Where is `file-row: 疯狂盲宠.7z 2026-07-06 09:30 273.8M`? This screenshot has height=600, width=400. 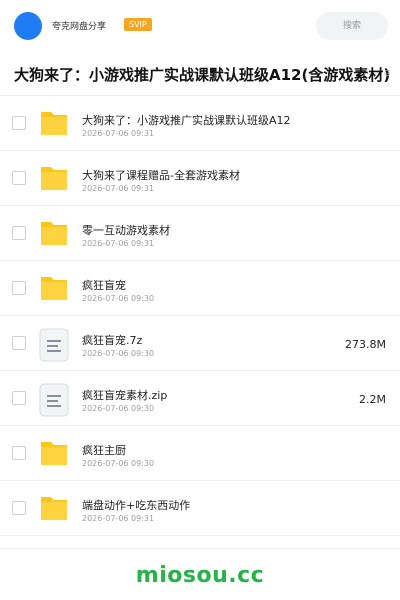 file-row: 疯狂盲宠.7z 2026-07-06 09:30 273.8M is located at coordinates (200, 343).